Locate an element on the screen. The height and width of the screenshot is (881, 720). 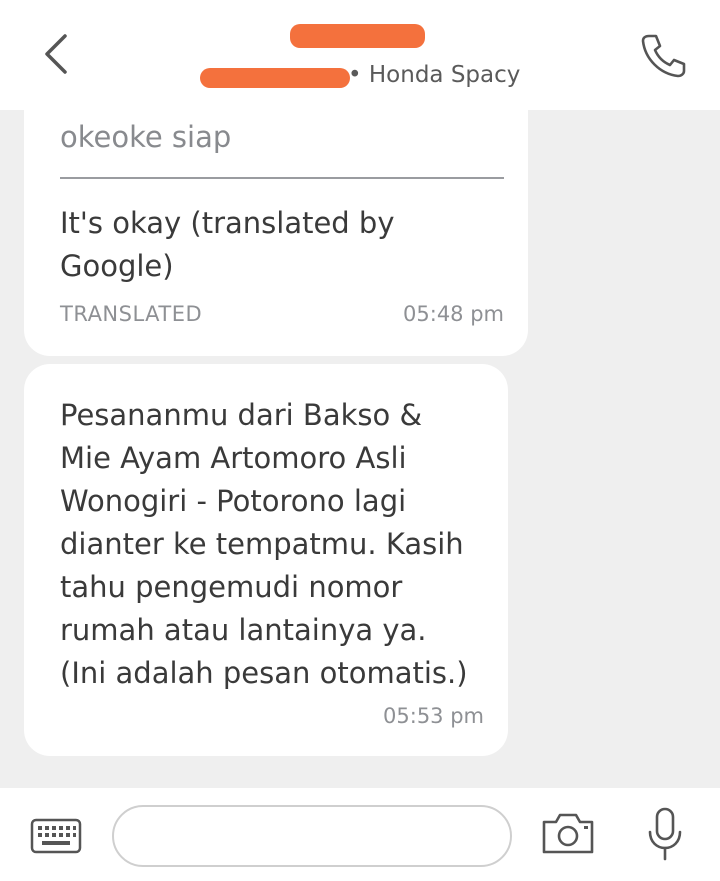
translated-tag: TRANSLATED is located at coordinates (131, 314).